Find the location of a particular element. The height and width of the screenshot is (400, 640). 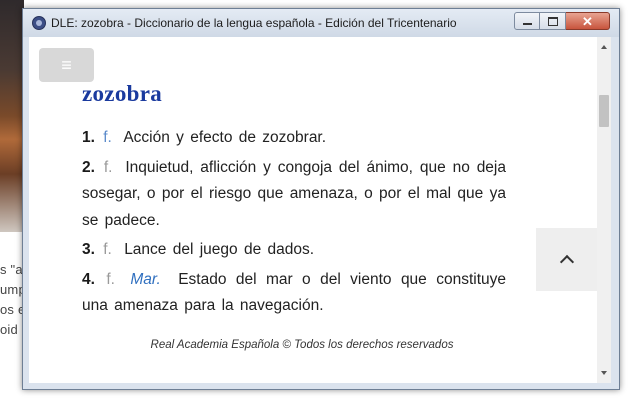

background-text-line: oid is located at coordinates (9, 329).